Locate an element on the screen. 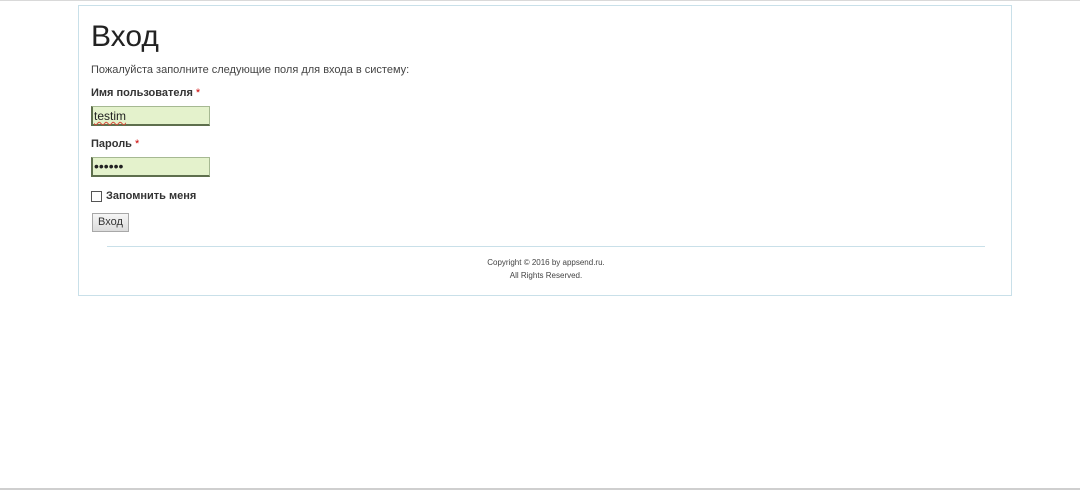 This screenshot has height=490, width=1080. password-label-text: Пароль is located at coordinates (111, 144).